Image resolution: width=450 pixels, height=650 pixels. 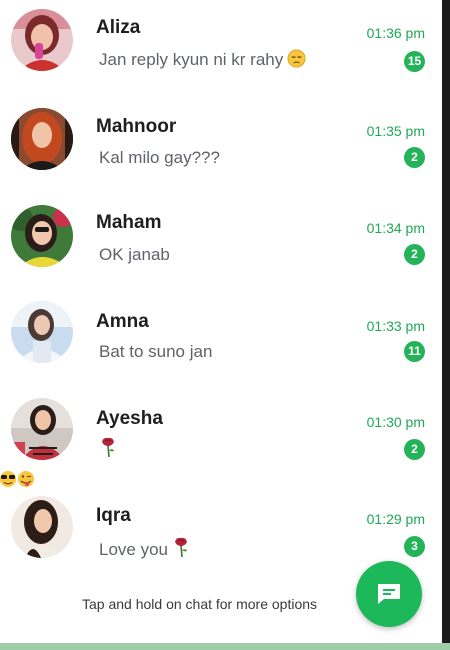 I want to click on contact-name: Amna, so click(x=122, y=321).